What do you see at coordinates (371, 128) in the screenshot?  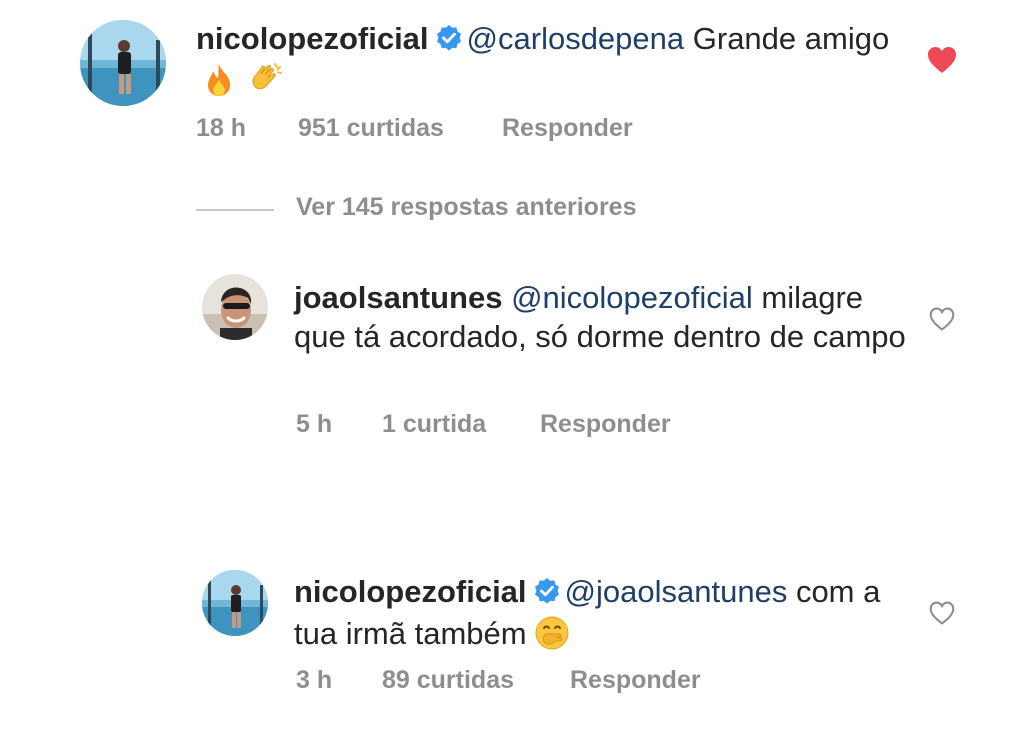 I see `comment-likes: 951 curtidas` at bounding box center [371, 128].